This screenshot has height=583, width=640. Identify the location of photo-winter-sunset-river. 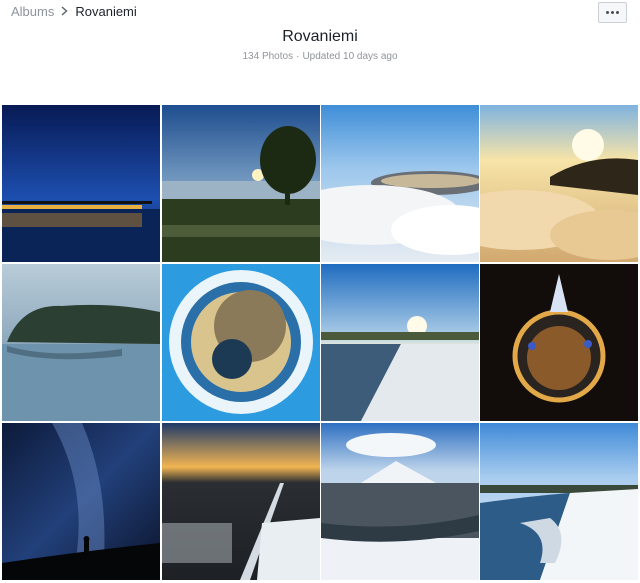
(400, 342).